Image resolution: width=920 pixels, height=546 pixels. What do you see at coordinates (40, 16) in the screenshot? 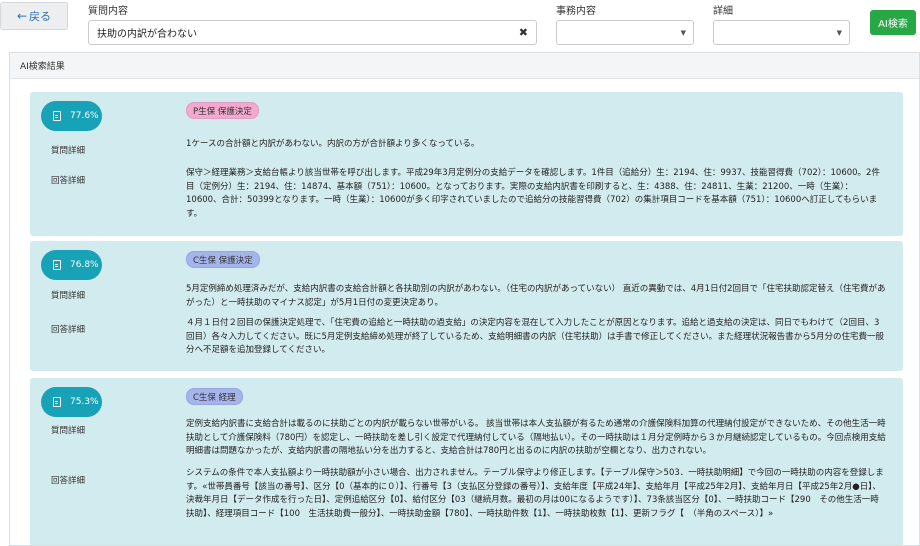
I see `back-label: 戻る` at bounding box center [40, 16].